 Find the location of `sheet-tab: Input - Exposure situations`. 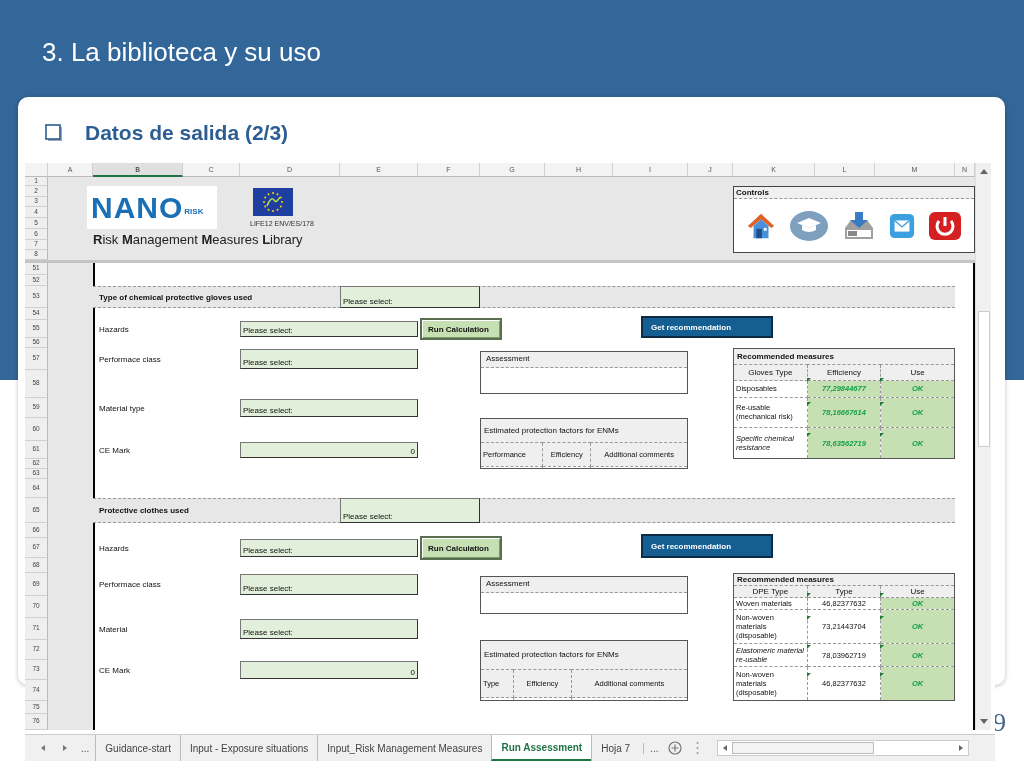

sheet-tab: Input - Exposure situations is located at coordinates (248, 748).